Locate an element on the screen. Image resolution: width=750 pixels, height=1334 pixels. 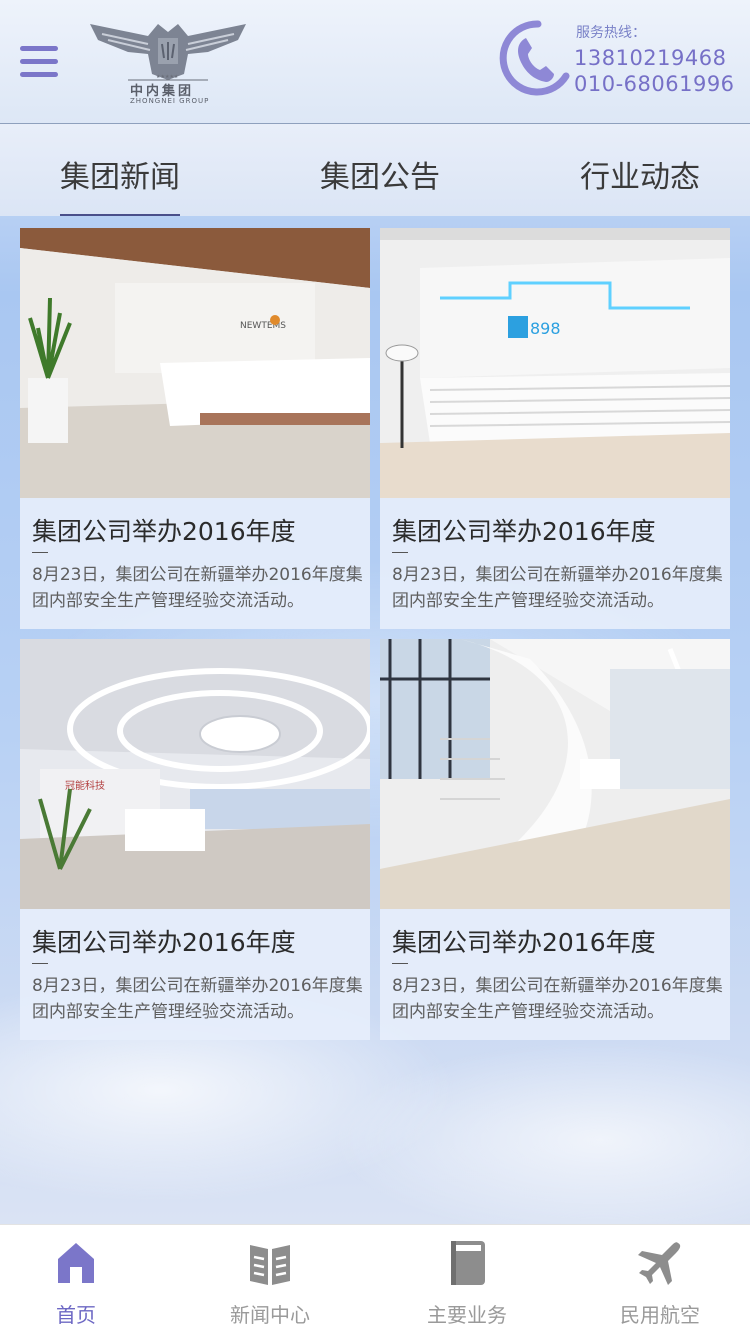
hotline-number-landline: 010-68061996 is located at coordinates (654, 84).